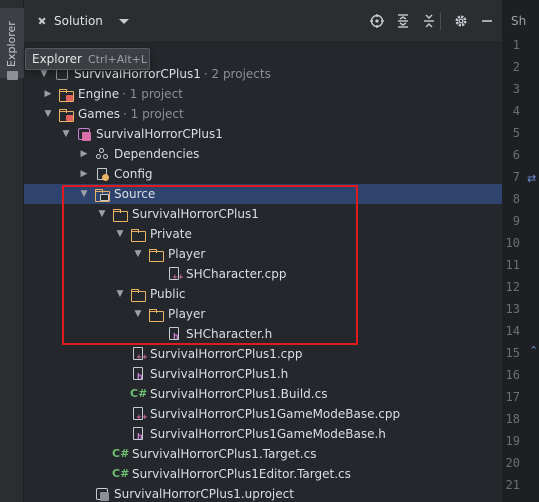 Image resolution: width=539 pixels, height=502 pixels. Describe the element at coordinates (516, 45) in the screenshot. I see `line-number: 1` at that location.